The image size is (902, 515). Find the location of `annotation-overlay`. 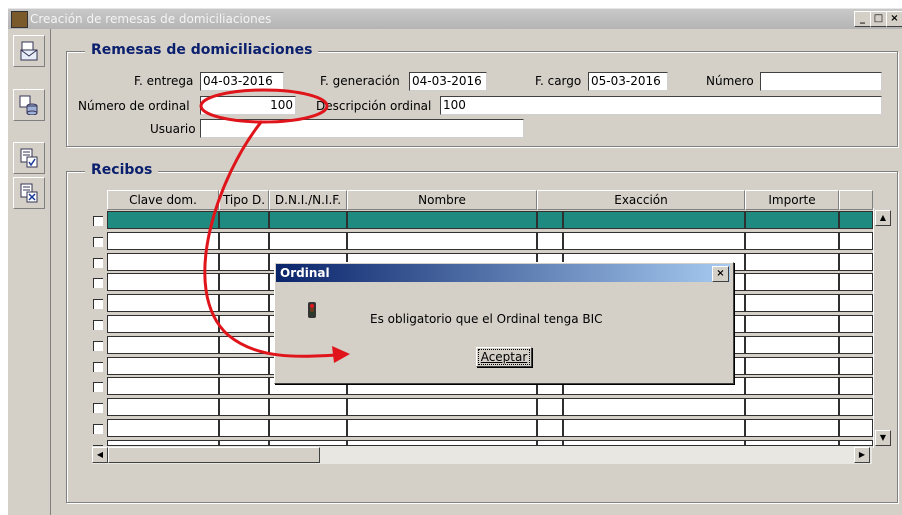

annotation-overlay is located at coordinates (274, 225).